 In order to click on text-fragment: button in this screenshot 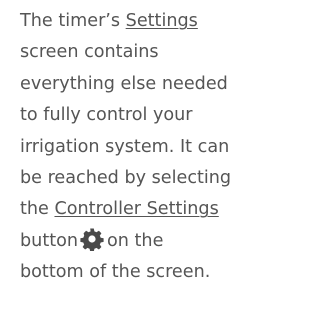, I will do `click(49, 240)`.